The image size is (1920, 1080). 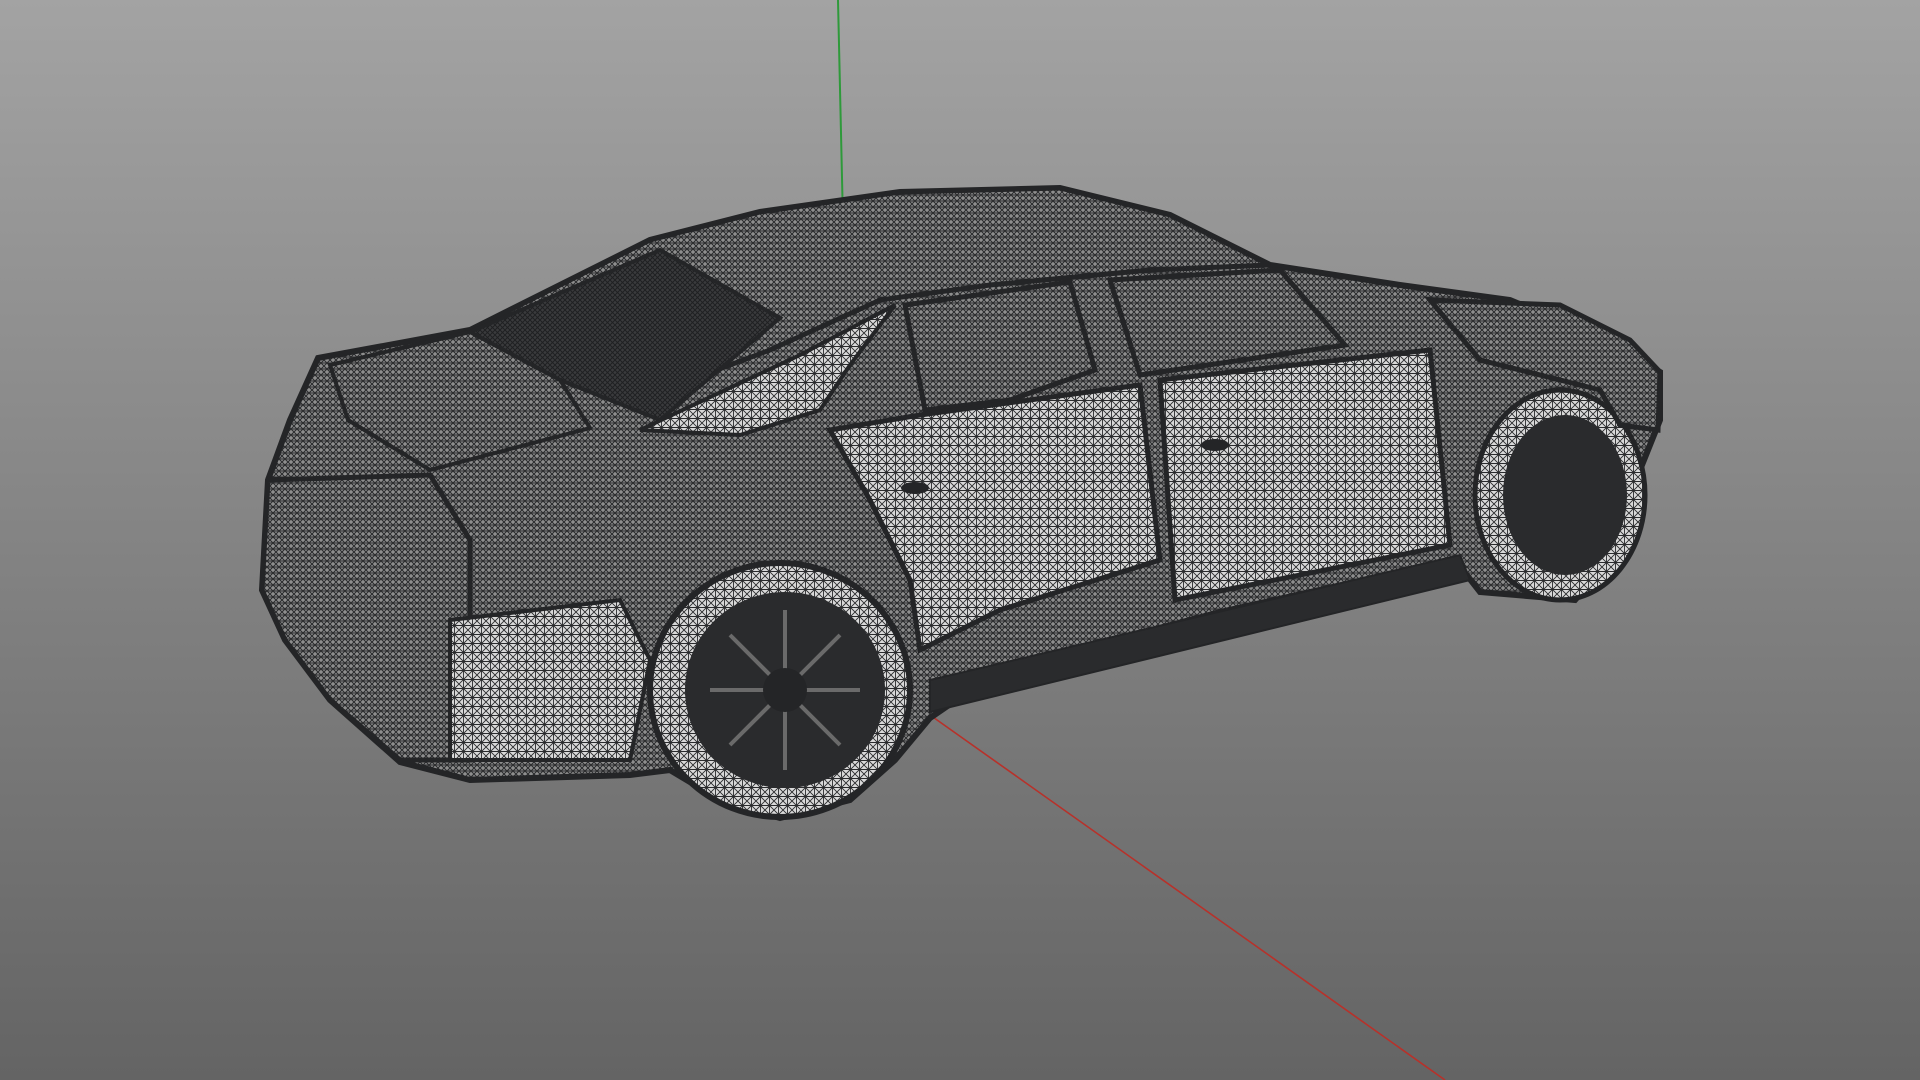 I want to click on car-front-door-handle, so click(x=1215, y=445).